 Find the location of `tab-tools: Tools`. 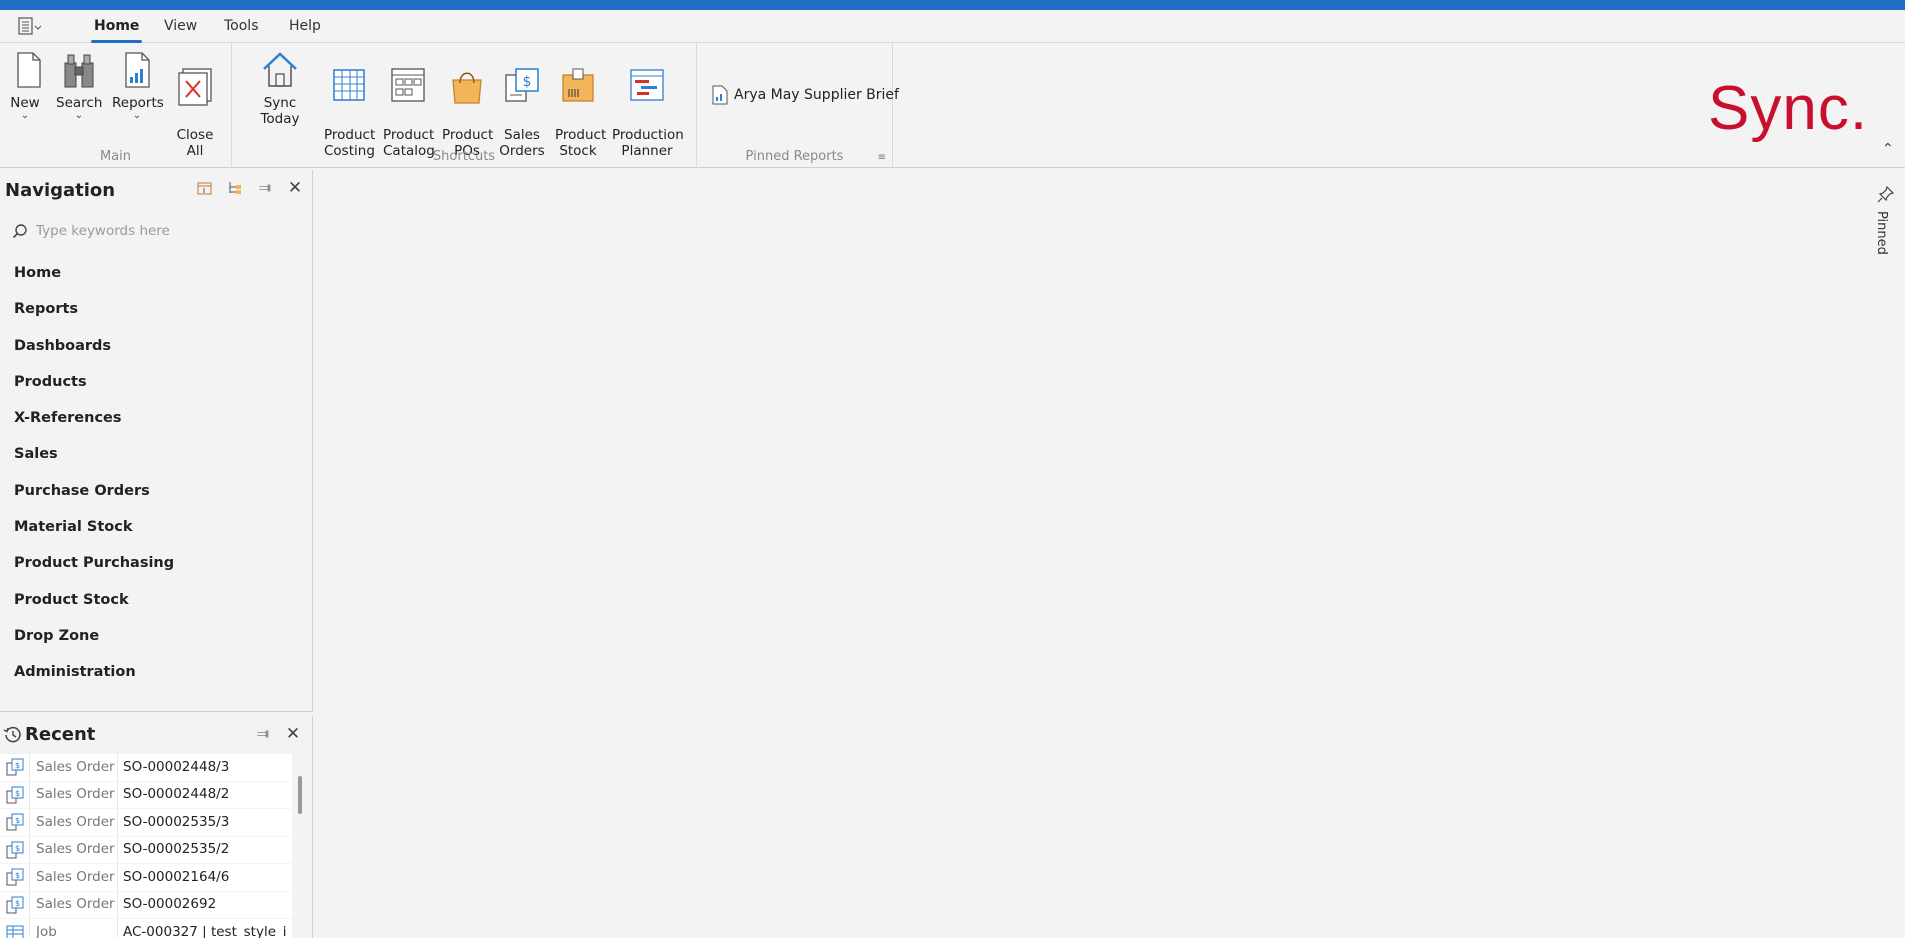

tab-tools: Tools is located at coordinates (241, 30).